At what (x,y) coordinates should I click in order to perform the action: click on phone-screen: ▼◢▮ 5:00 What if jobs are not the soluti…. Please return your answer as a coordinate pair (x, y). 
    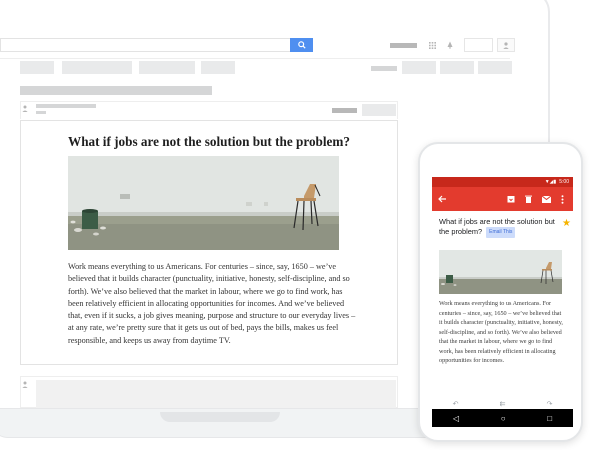
    Looking at the image, I should click on (502, 302).